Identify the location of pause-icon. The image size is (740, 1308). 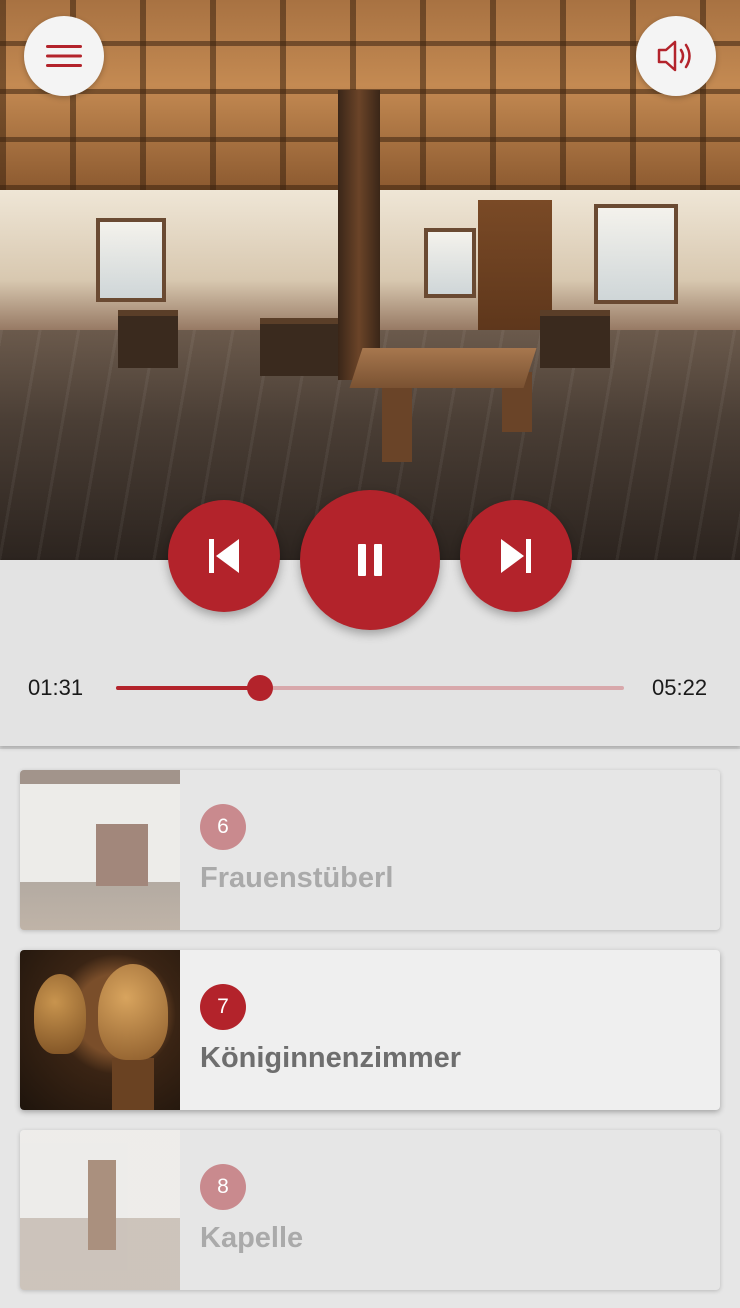
(370, 560).